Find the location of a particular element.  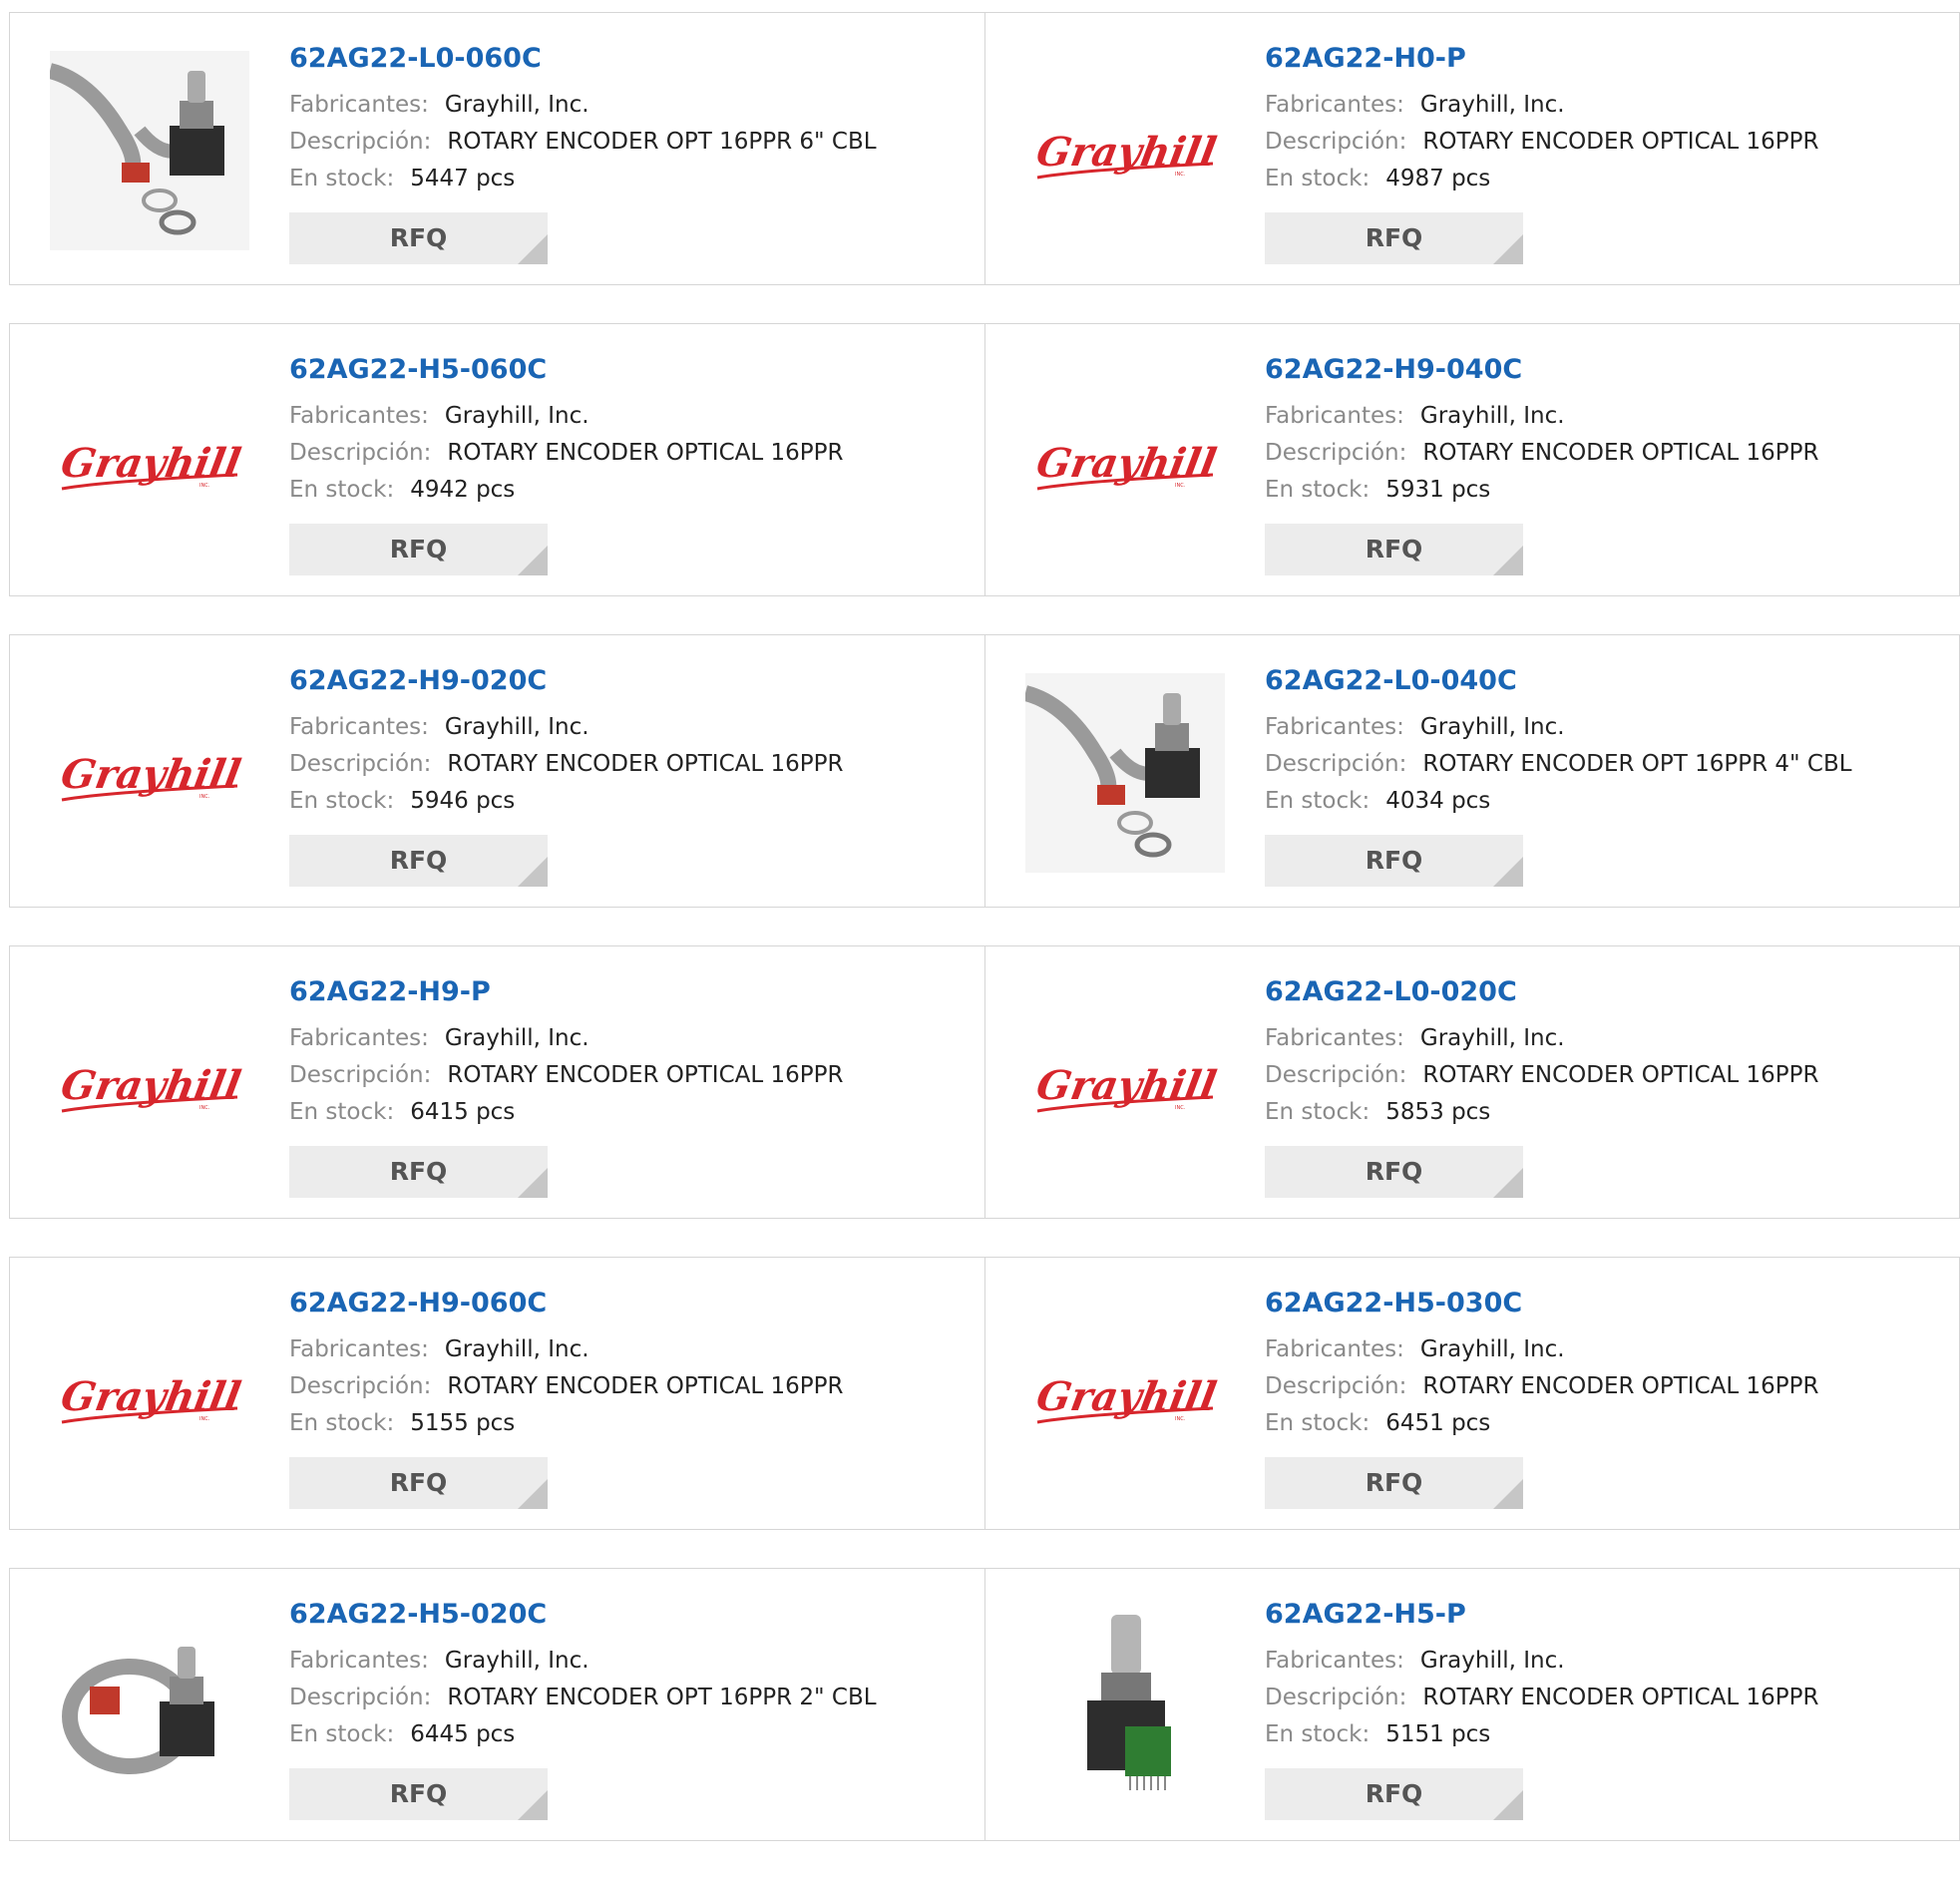

part-number-link: 62AG22-H9-040C is located at coordinates (1602, 370).